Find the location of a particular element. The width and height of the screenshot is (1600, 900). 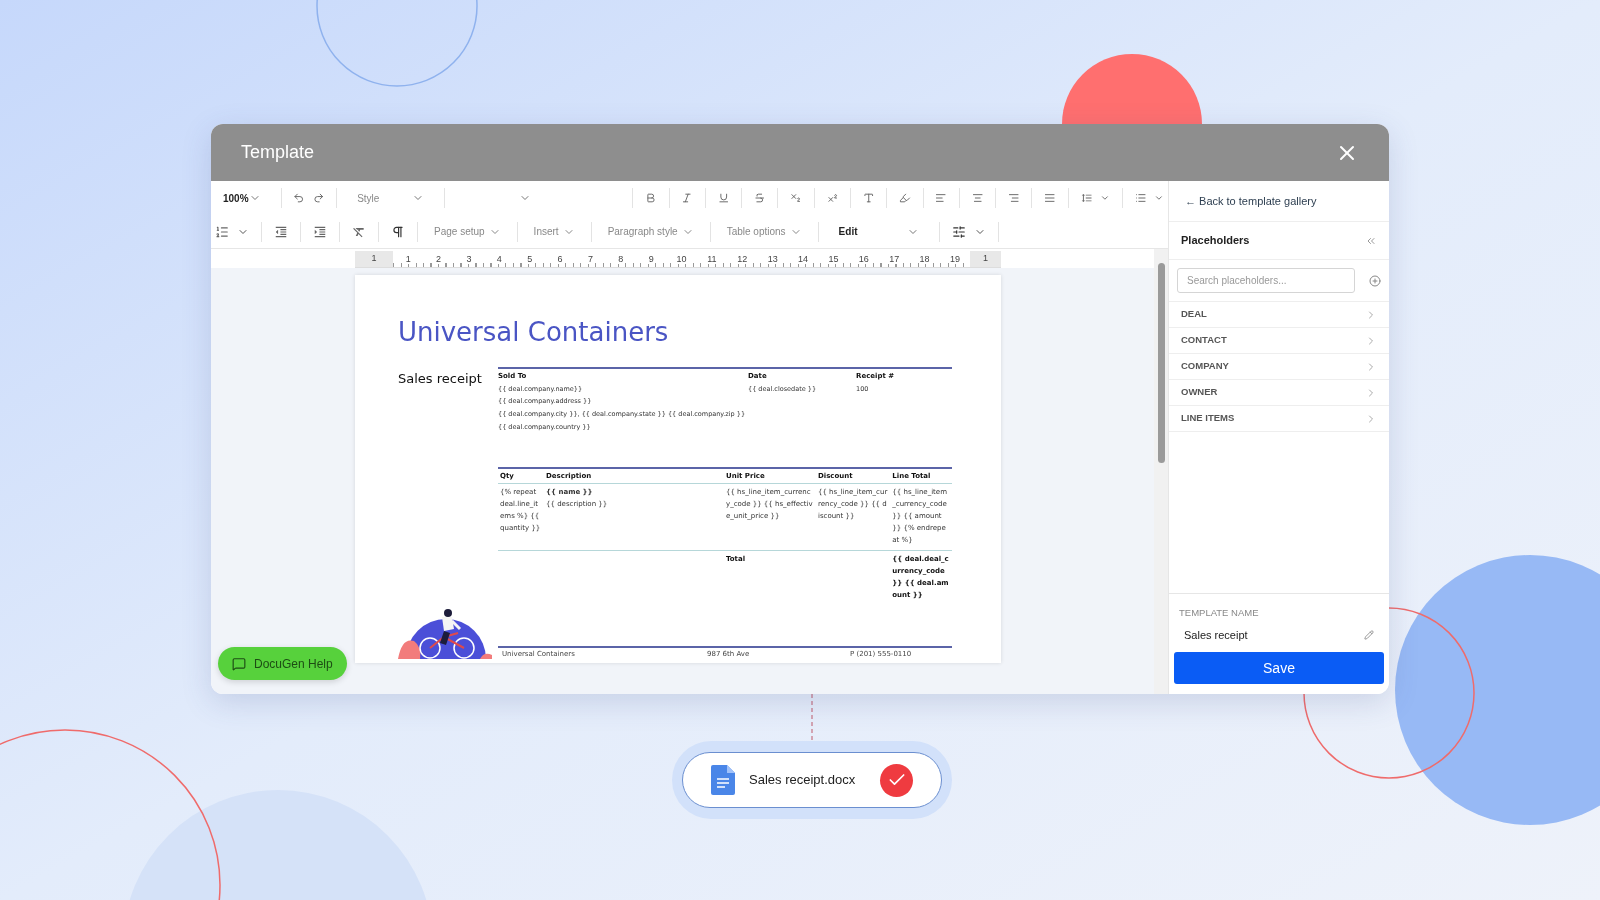

panel-title: Placeholders is located at coordinates (1215, 241).